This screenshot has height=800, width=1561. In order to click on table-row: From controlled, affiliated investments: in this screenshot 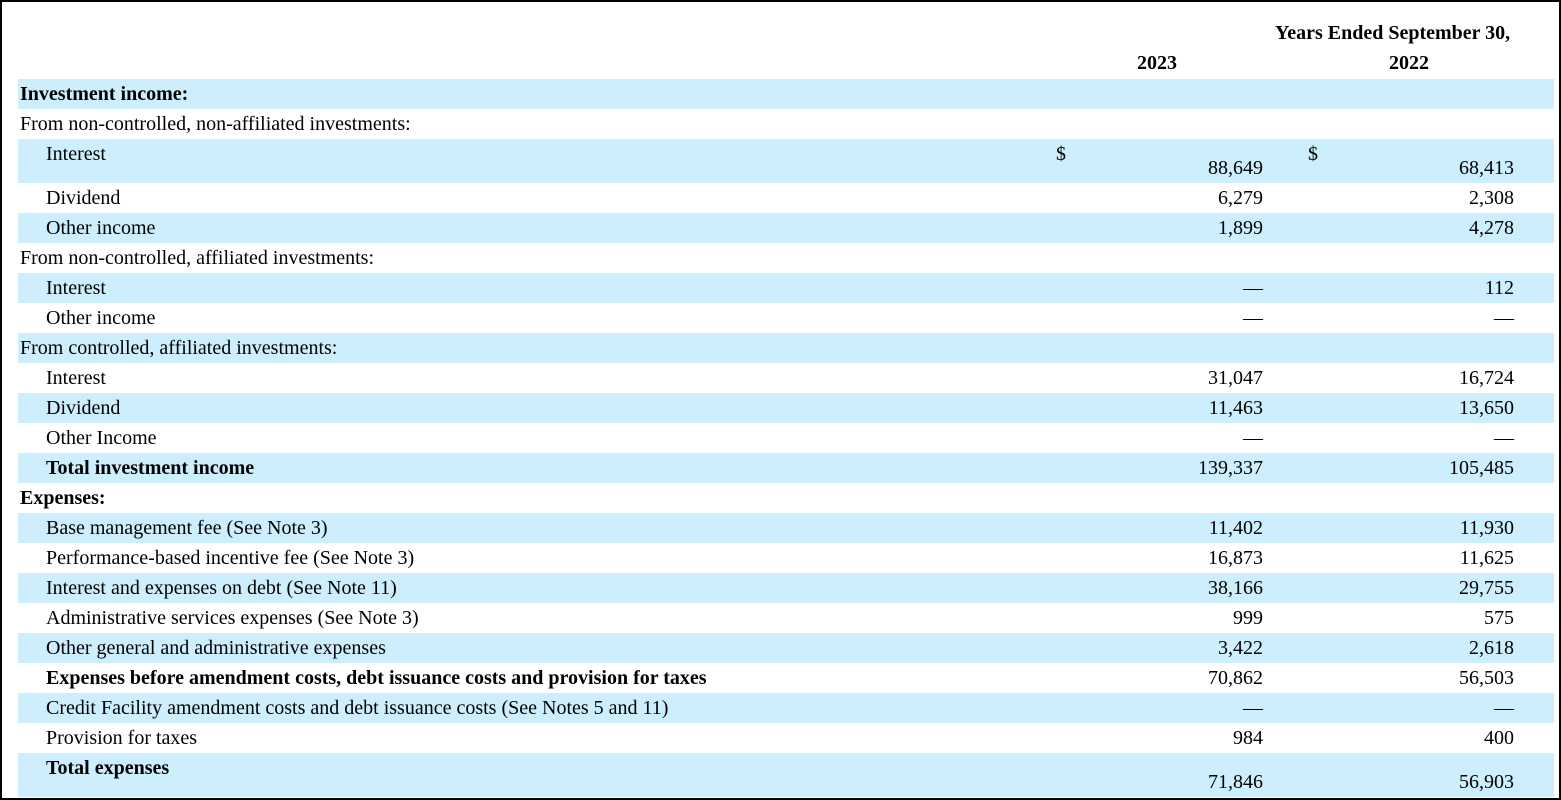, I will do `click(786, 348)`.